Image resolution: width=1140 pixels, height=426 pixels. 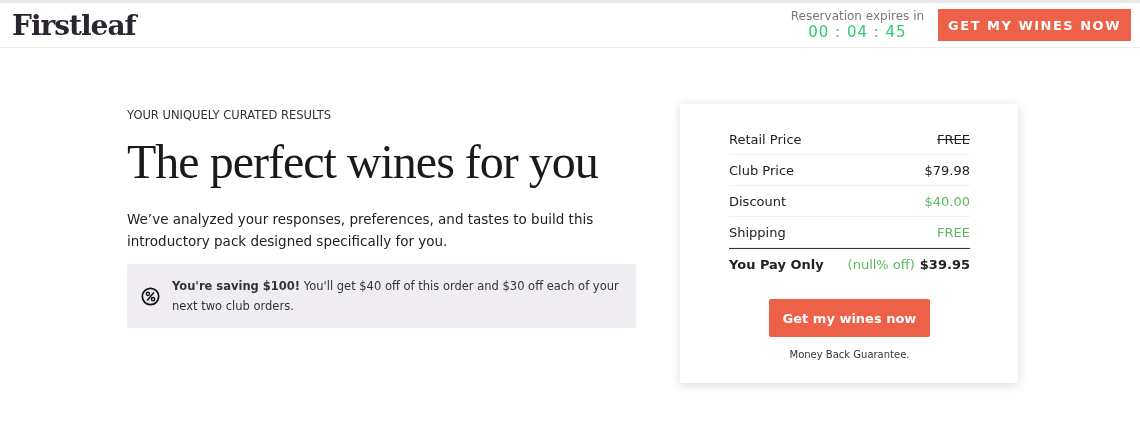 I want to click on intro-paragraph: We’ve analyzed your responses, preferences, and tastes to build this introductory pack designed specifically for you., so click(x=361, y=230).